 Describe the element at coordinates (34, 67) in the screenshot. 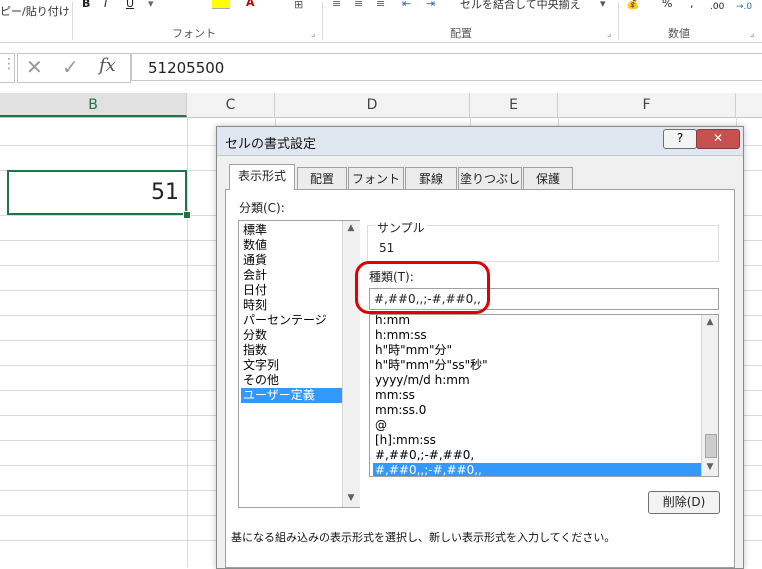

I see `cancel-icon: ✕` at that location.